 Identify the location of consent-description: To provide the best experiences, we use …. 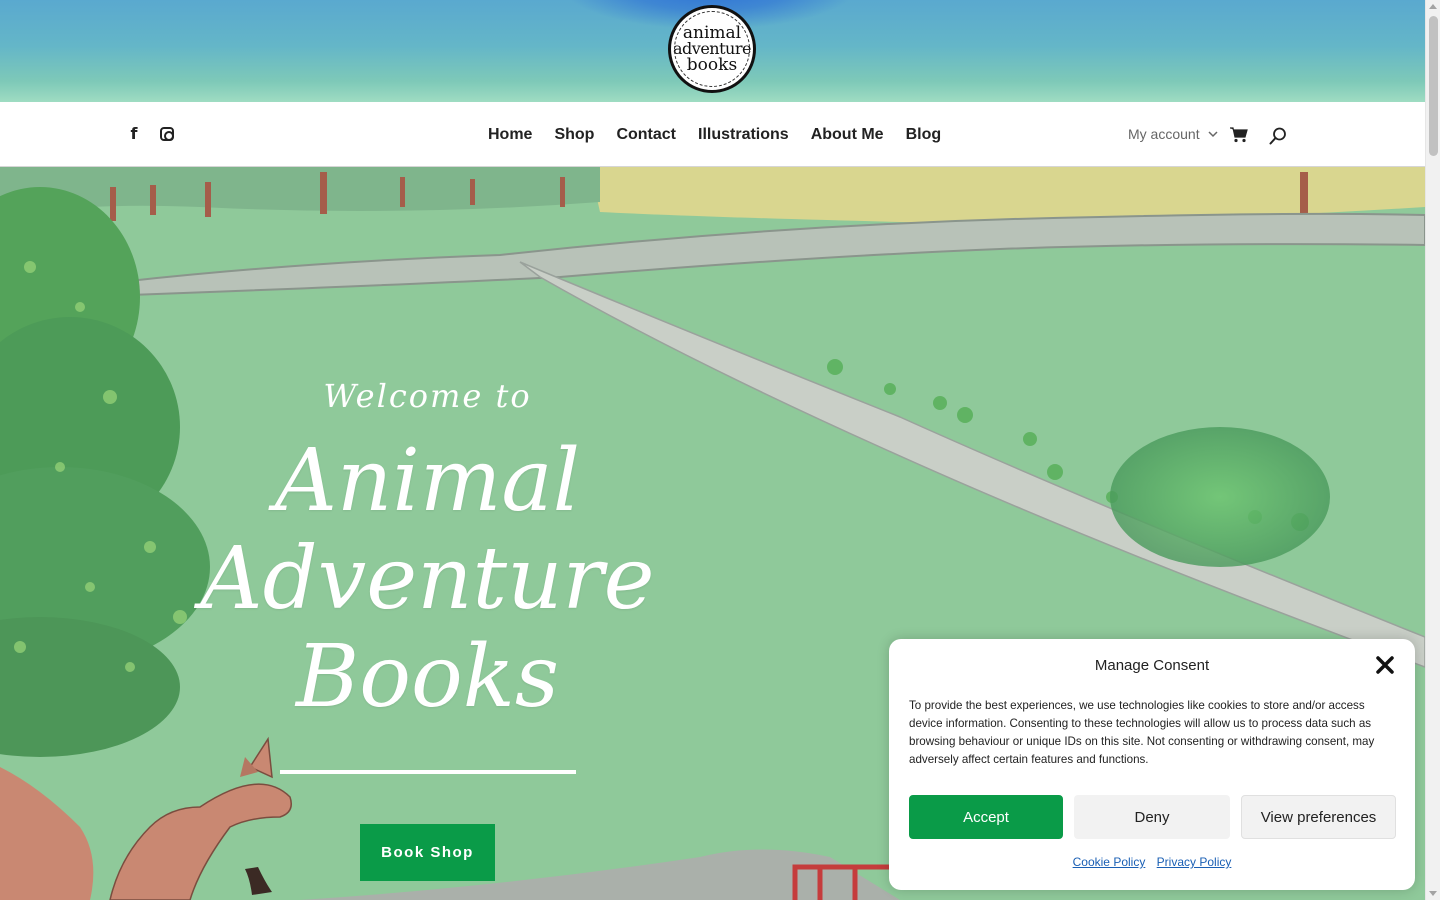
(1142, 732).